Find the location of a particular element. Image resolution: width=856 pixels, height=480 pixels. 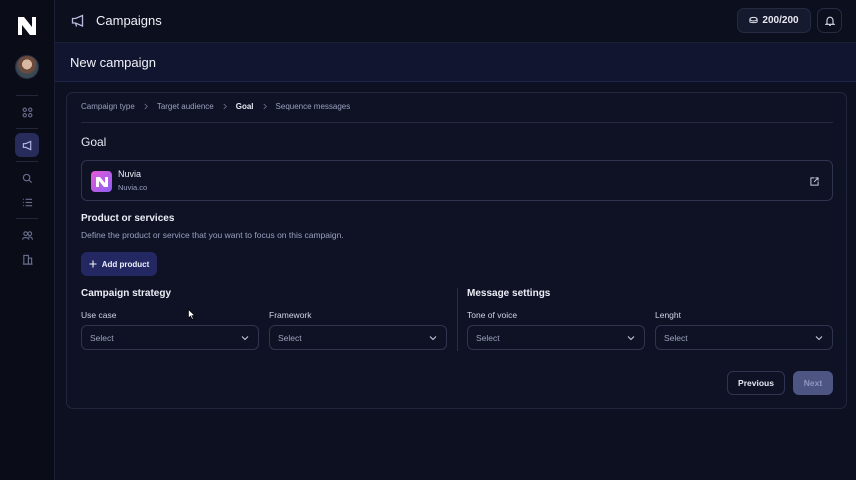

add-product-label: Add product is located at coordinates (125, 264).